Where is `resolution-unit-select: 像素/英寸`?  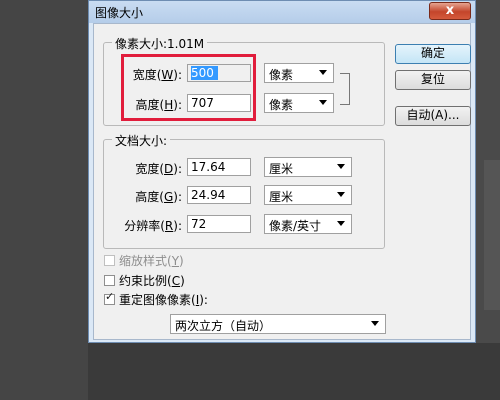
resolution-unit-select: 像素/英寸 is located at coordinates (308, 224).